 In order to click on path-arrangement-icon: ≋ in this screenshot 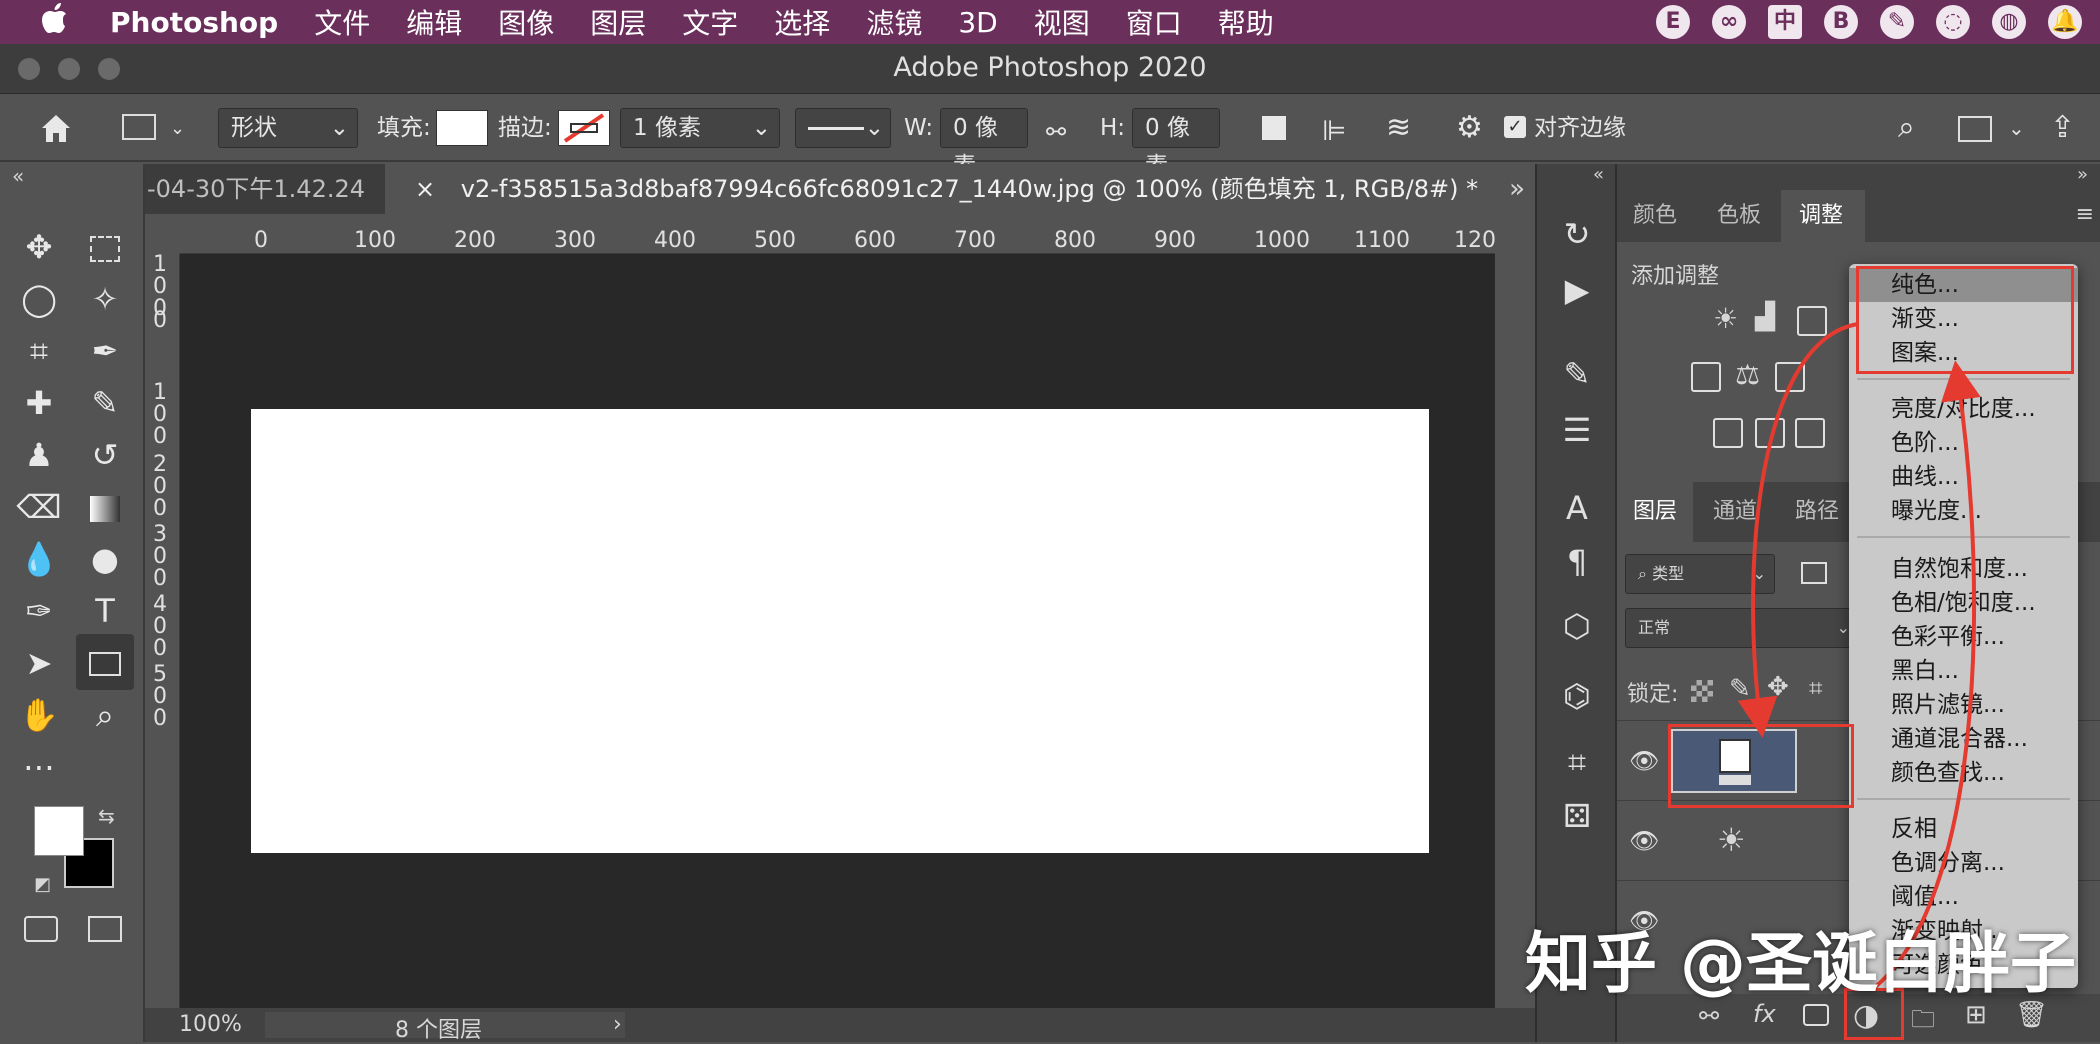, I will do `click(1398, 127)`.